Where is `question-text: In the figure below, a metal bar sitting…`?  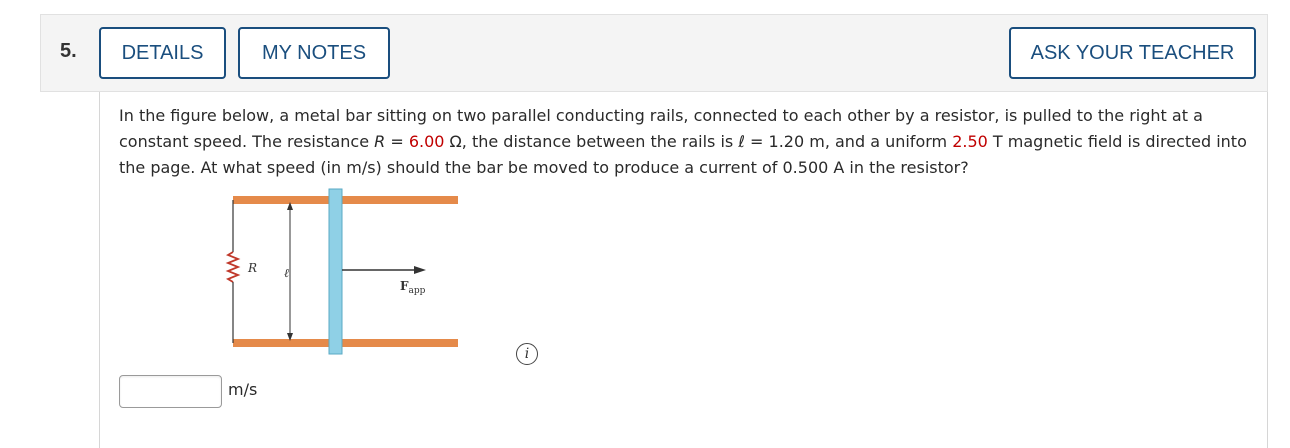
question-text: In the figure below, a metal bar sitting… is located at coordinates (683, 141).